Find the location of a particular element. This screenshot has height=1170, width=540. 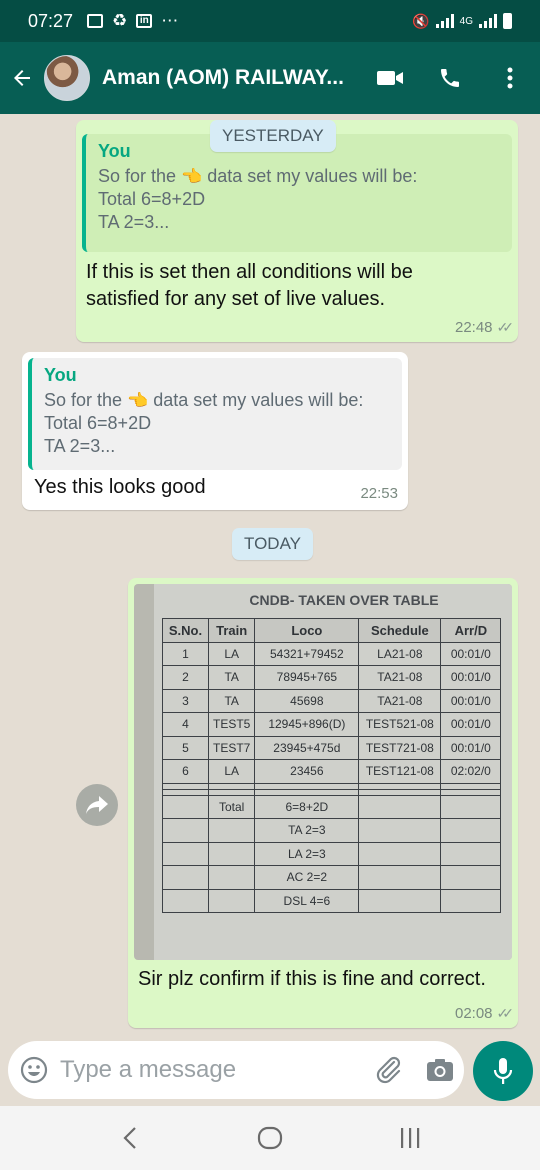

table-cell: 5 is located at coordinates (185, 747).